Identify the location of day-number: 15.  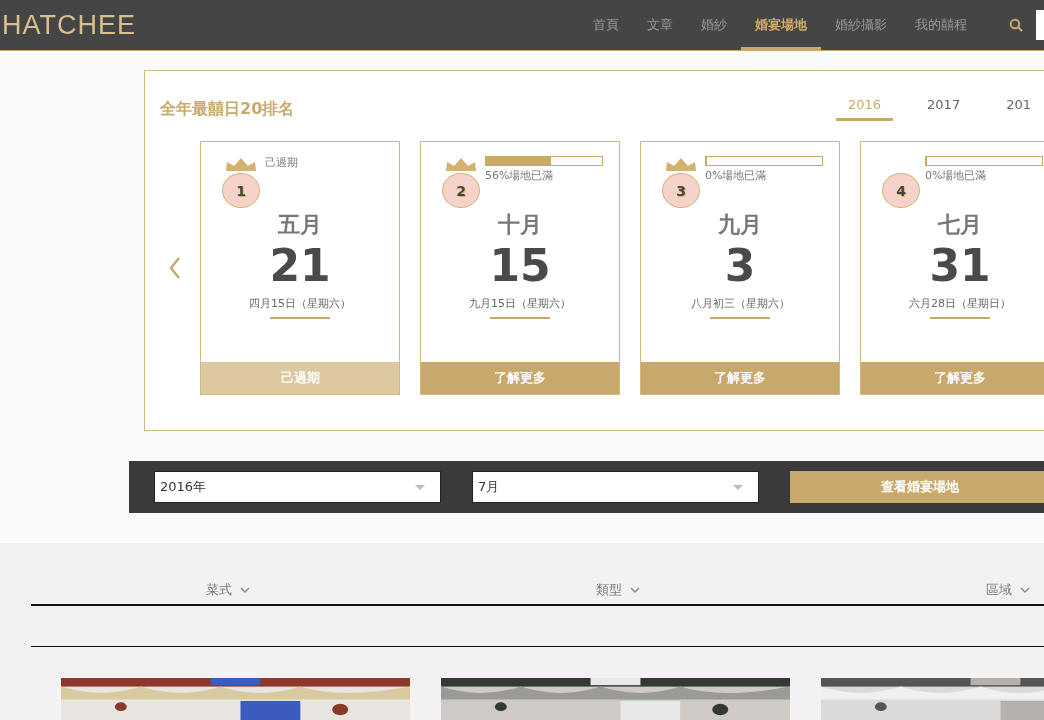
(520, 266).